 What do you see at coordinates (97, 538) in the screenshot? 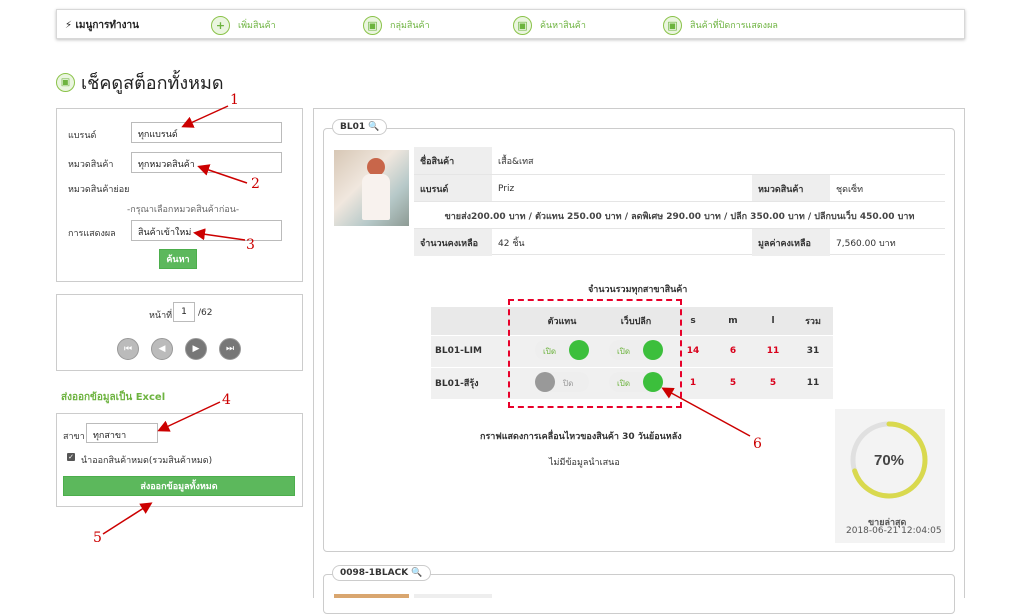
I see `annotation-5: 5` at bounding box center [97, 538].